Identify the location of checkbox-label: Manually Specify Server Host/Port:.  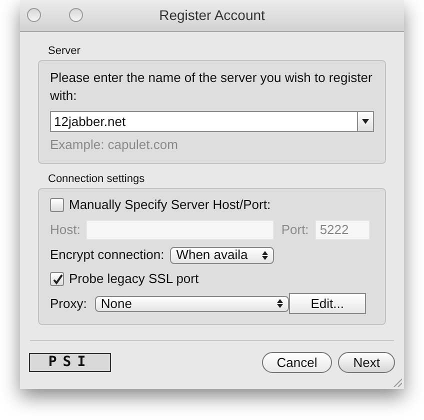
(170, 205).